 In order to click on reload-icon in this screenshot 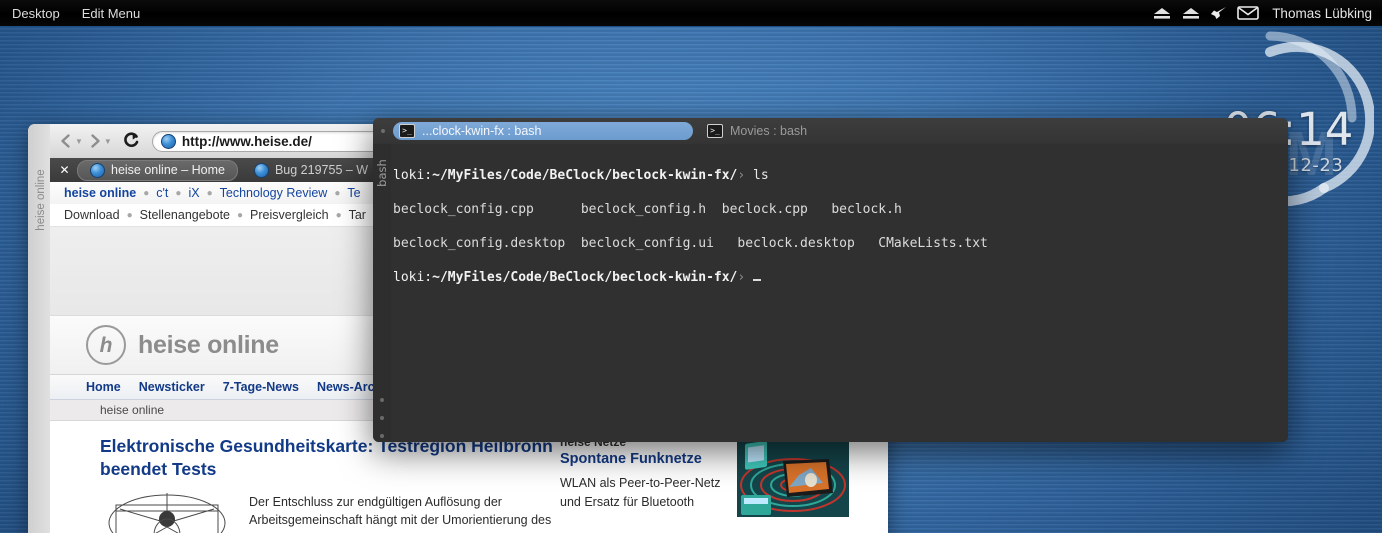, I will do `click(131, 139)`.